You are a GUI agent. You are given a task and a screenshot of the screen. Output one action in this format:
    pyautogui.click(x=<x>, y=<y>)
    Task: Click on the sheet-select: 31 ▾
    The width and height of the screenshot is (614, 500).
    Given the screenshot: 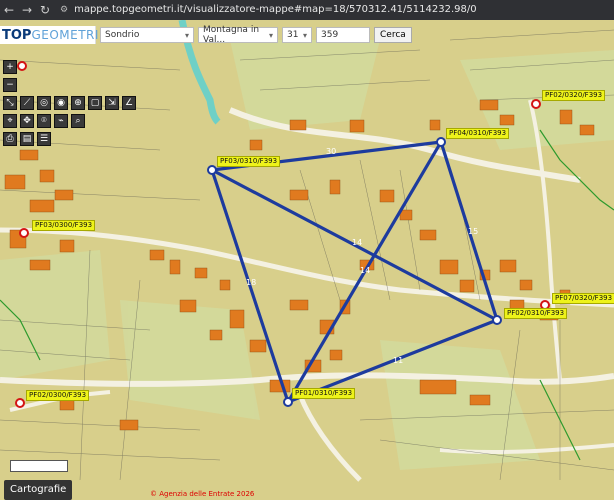 What is the action you would take?
    pyautogui.click(x=297, y=35)
    